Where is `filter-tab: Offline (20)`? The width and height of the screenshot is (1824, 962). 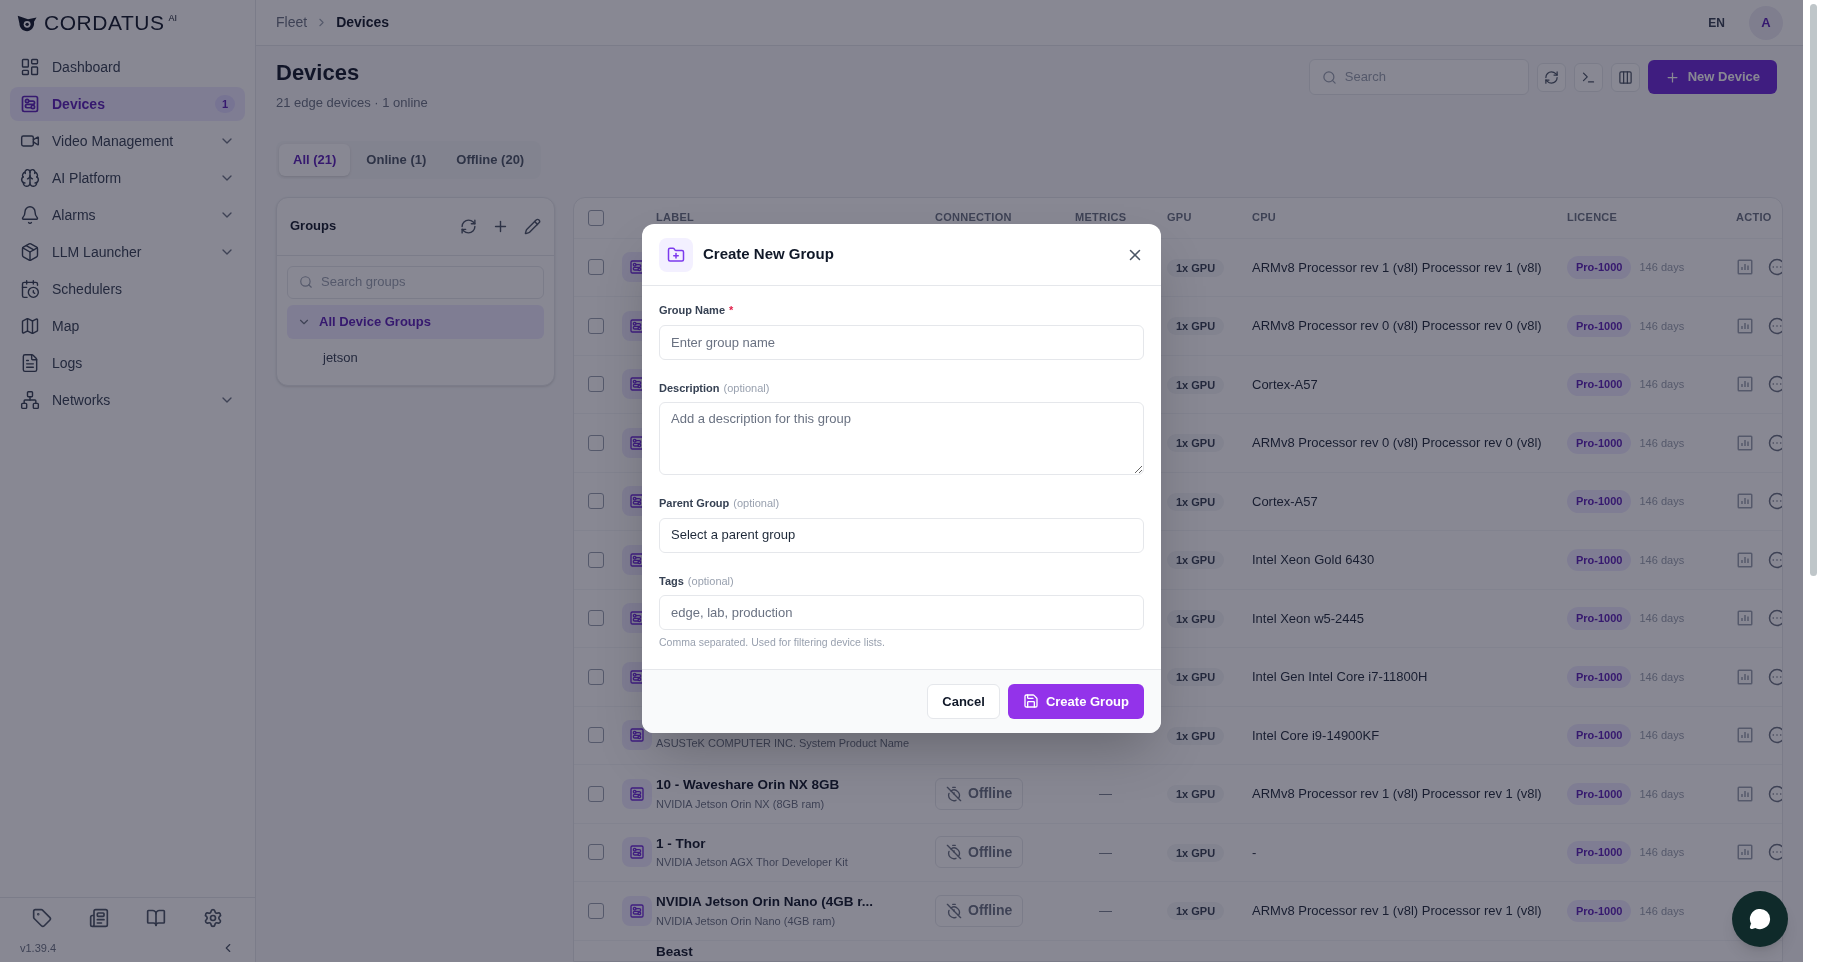
filter-tab: Offline (20) is located at coordinates (490, 159).